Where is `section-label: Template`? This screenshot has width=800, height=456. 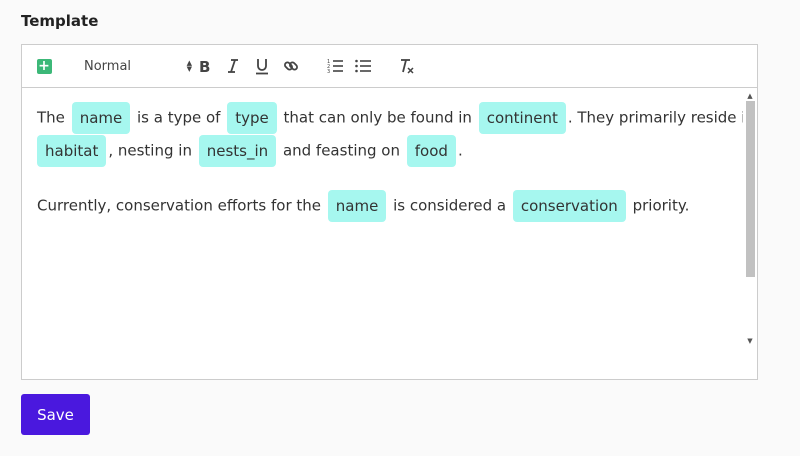
section-label: Template is located at coordinates (60, 21).